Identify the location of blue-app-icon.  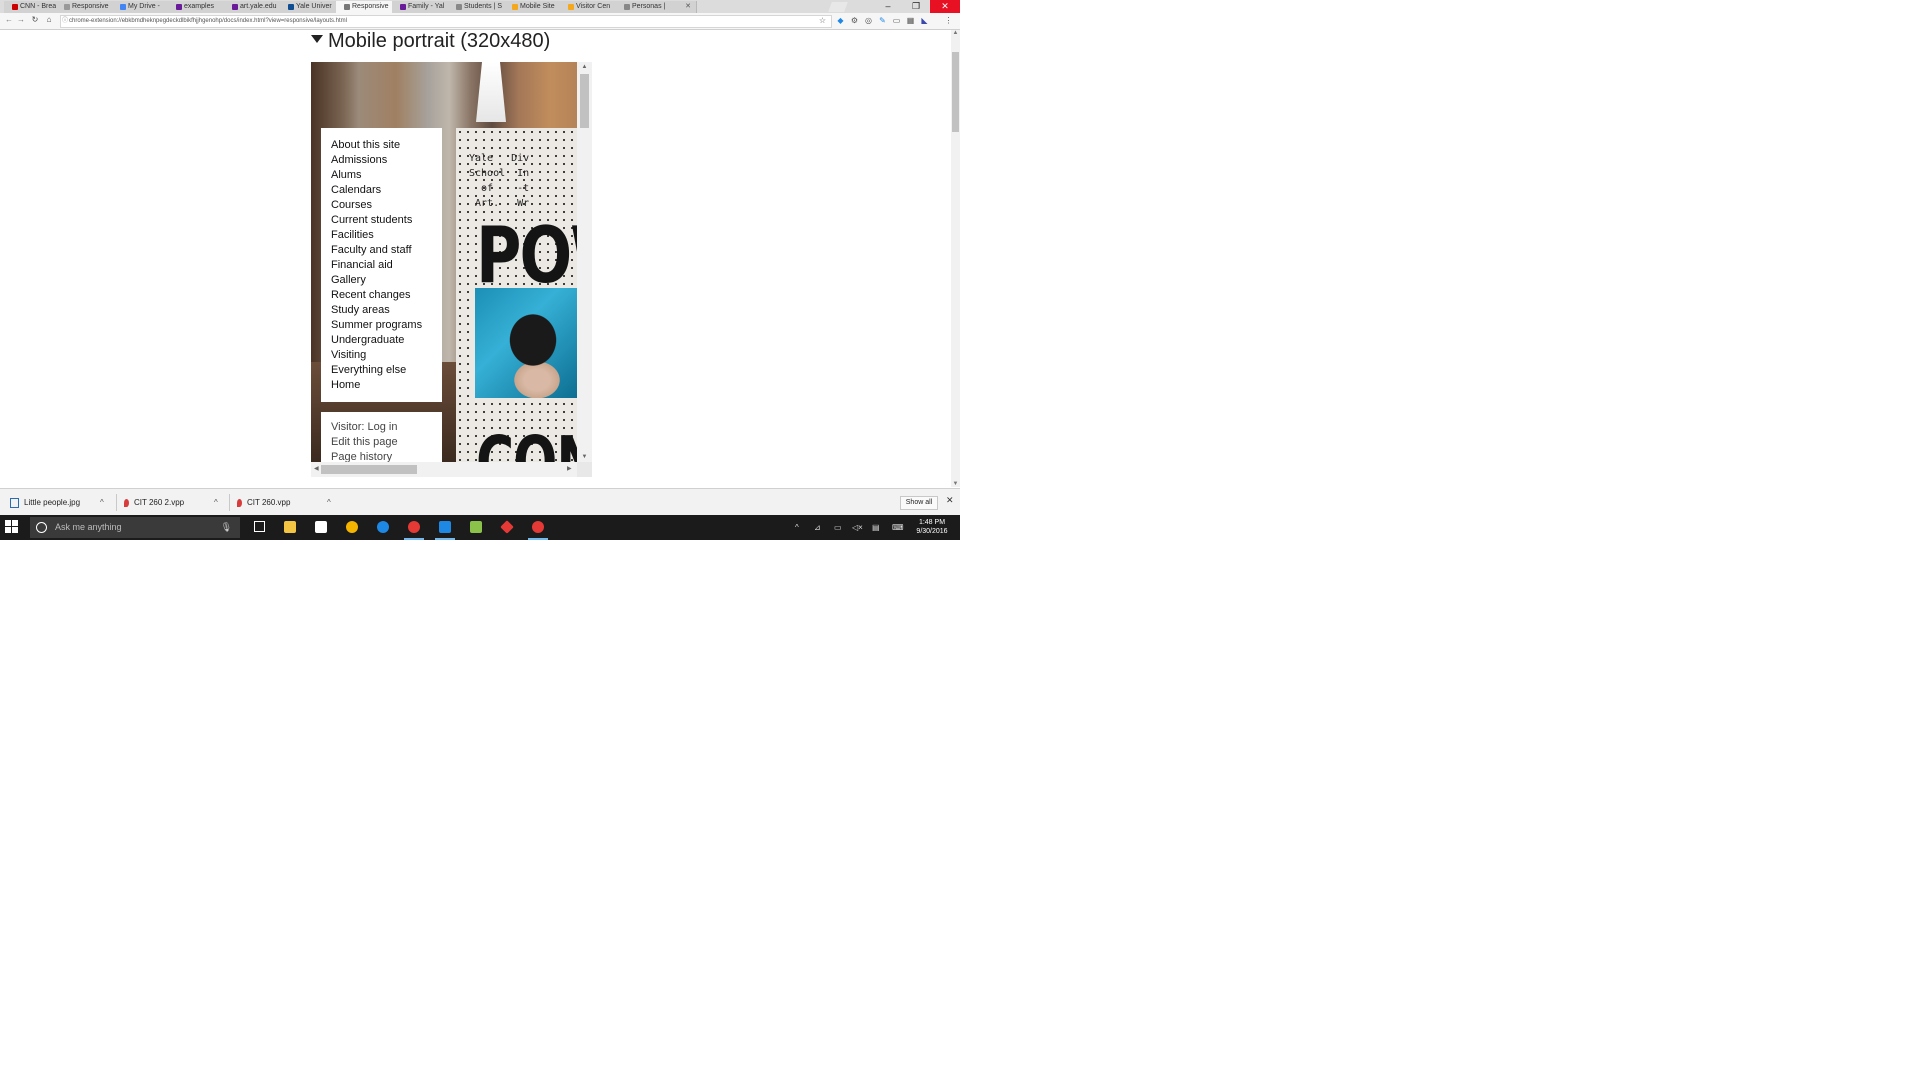
(445, 527).